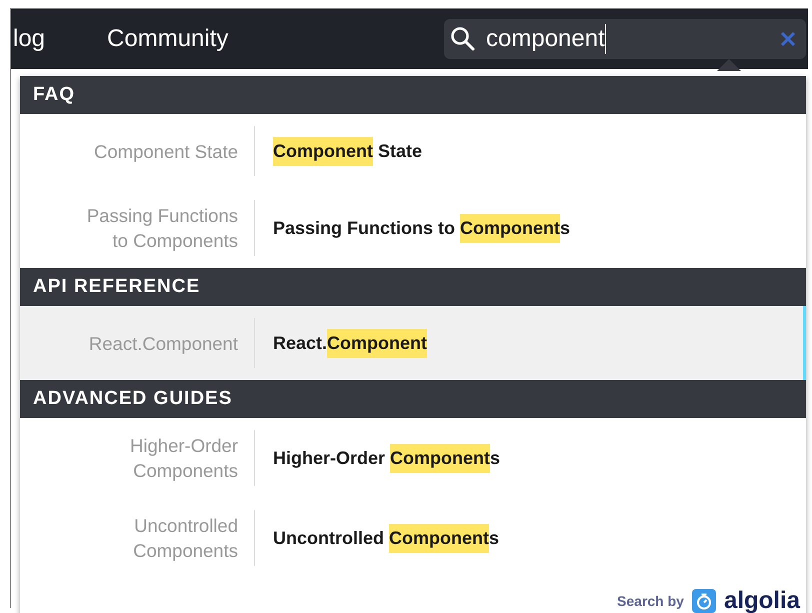  Describe the element at coordinates (413, 399) in the screenshot. I see `section-header: ADVANCED GUIDES` at that location.